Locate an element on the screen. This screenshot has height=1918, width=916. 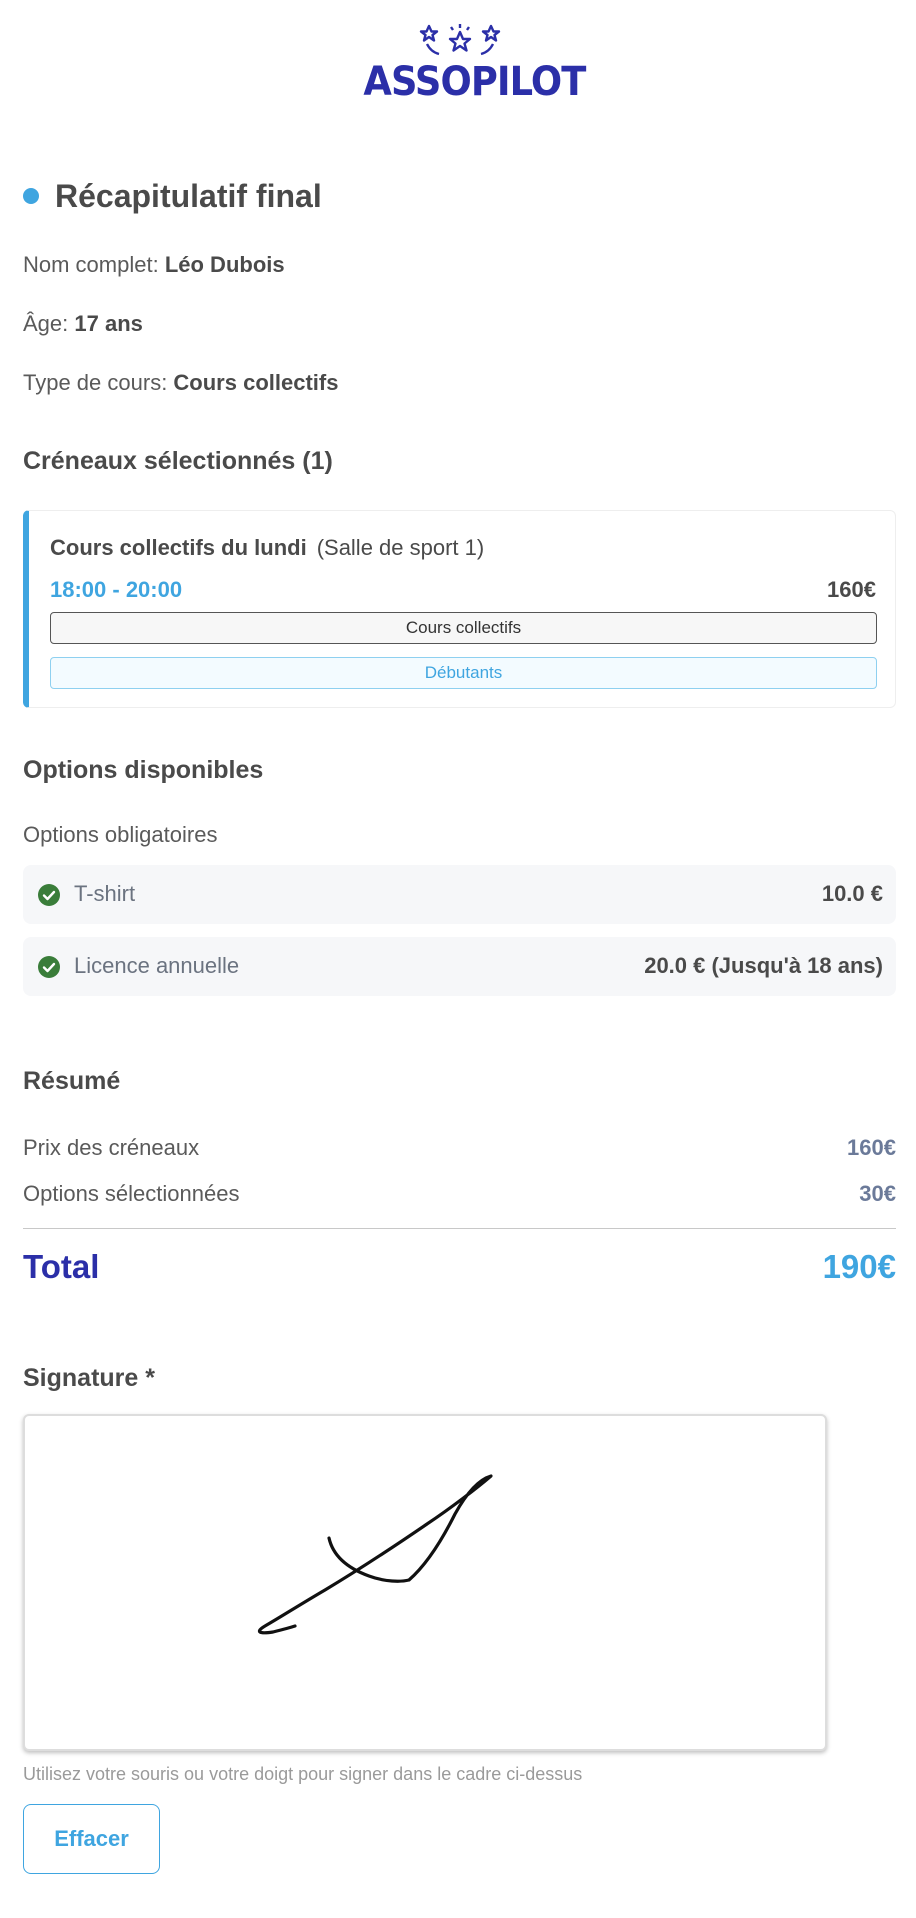
option-name: Licence annuelle is located at coordinates (157, 965).